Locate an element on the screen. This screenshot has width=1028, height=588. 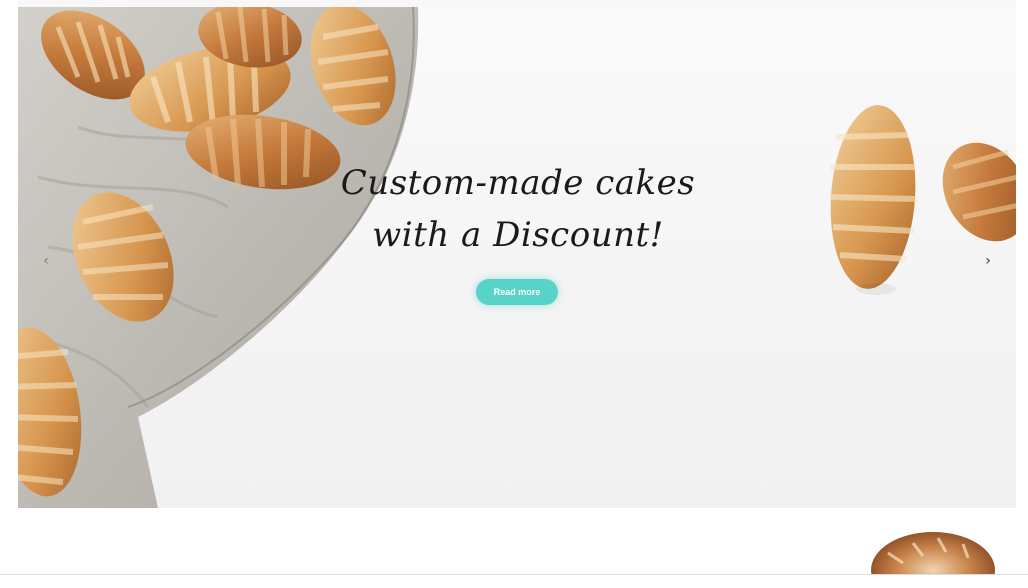
hero-headline: Custom-made cakes with a Discount! is located at coordinates (518, 209).